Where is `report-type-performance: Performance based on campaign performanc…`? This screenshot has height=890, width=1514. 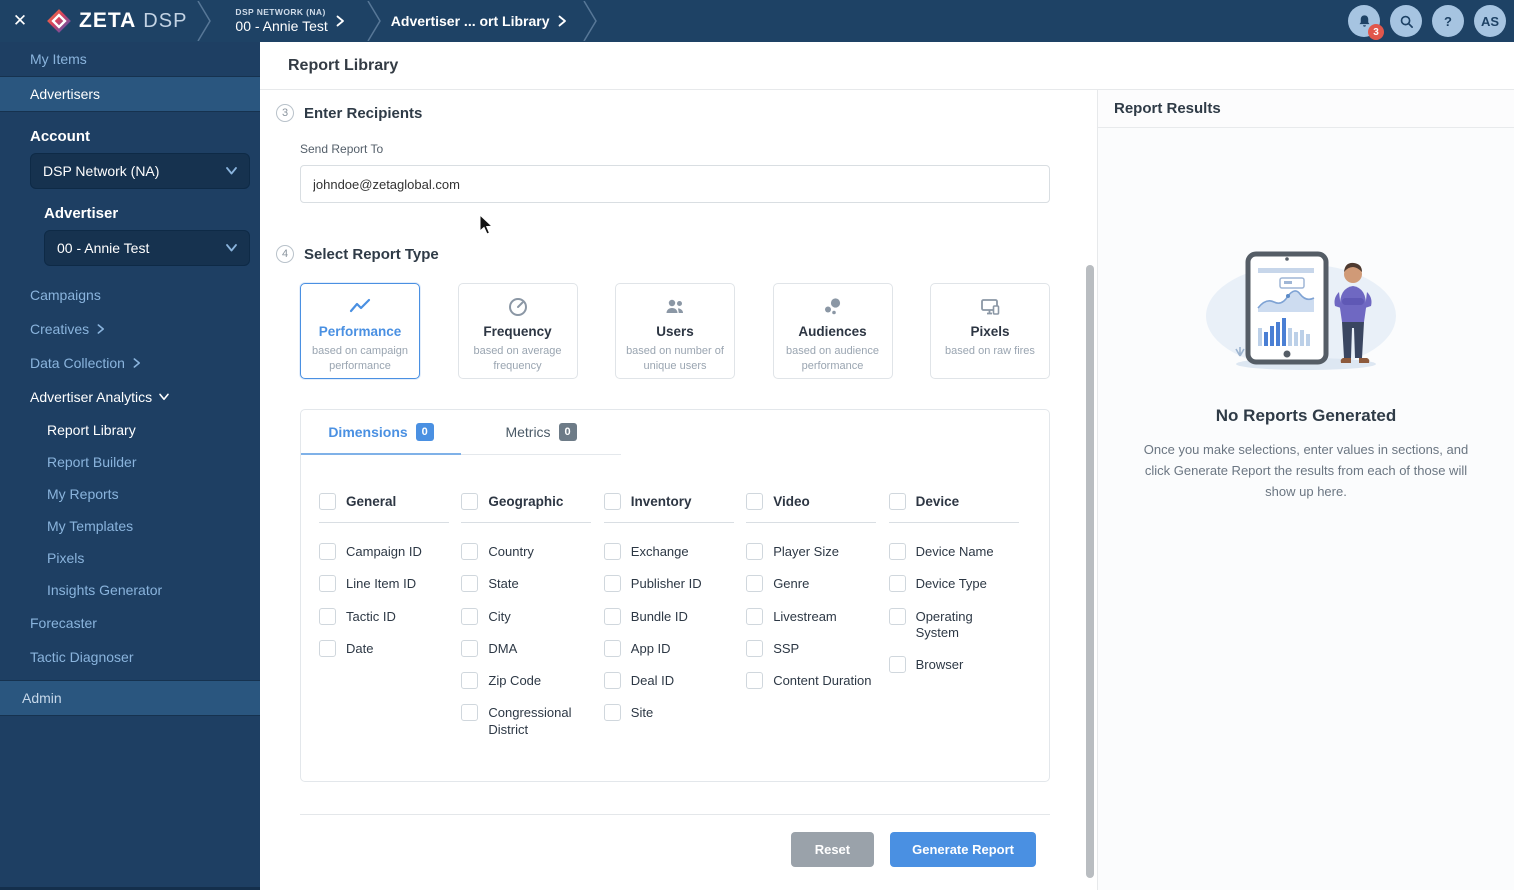
report-type-performance: Performance based on campaign performanc… is located at coordinates (360, 331).